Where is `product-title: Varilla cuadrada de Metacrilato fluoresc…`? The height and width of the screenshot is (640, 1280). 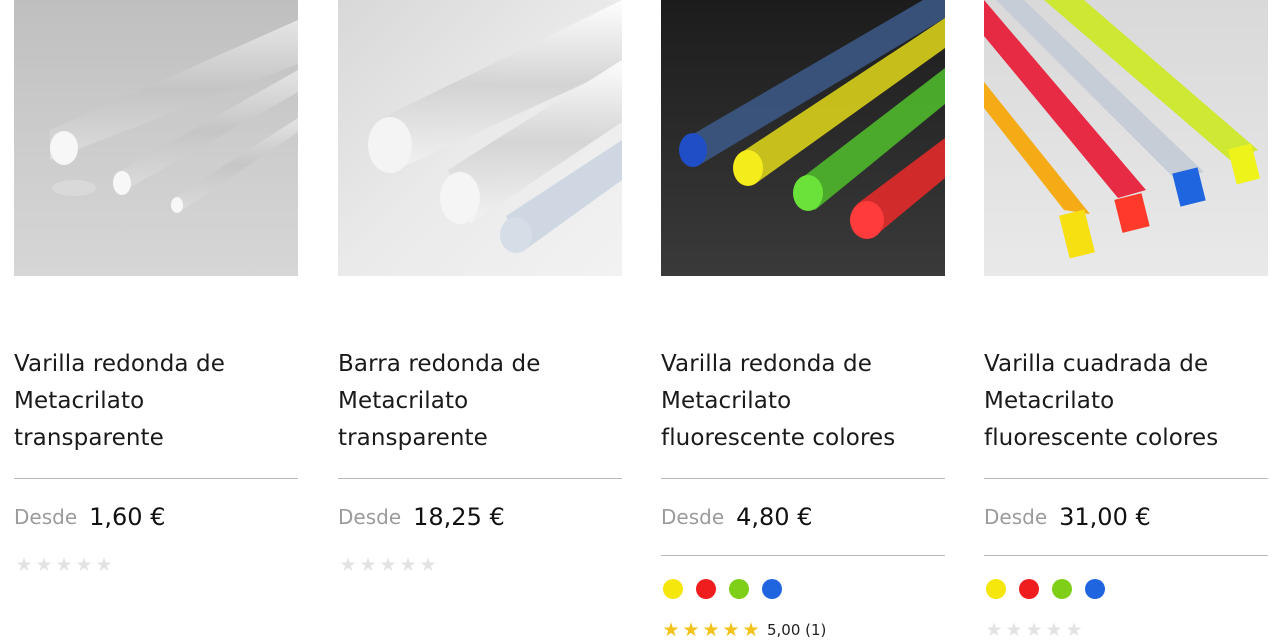
product-title: Varilla cuadrada de Metacrilato fluoresc… is located at coordinates (1126, 401).